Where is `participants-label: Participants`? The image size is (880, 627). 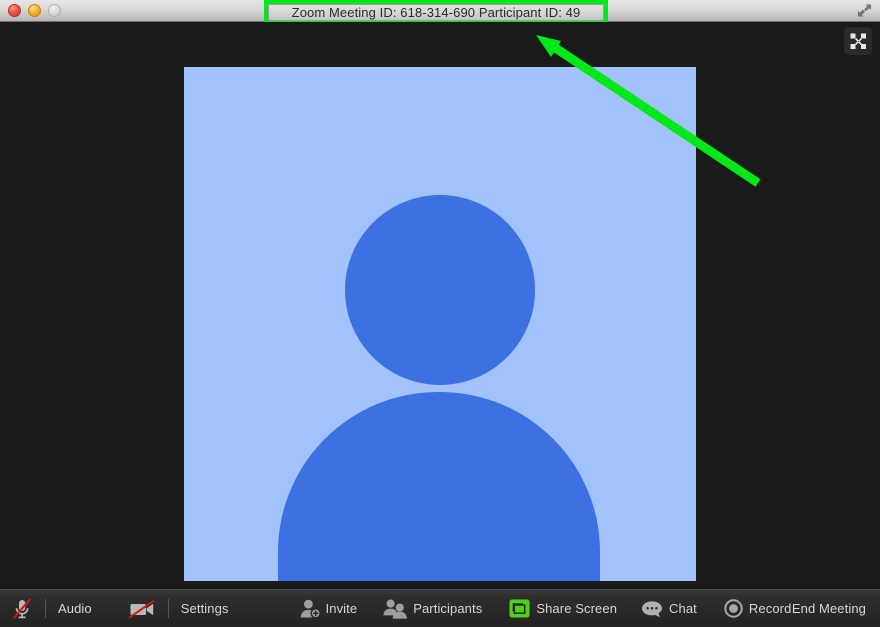
participants-label: Participants is located at coordinates (448, 608).